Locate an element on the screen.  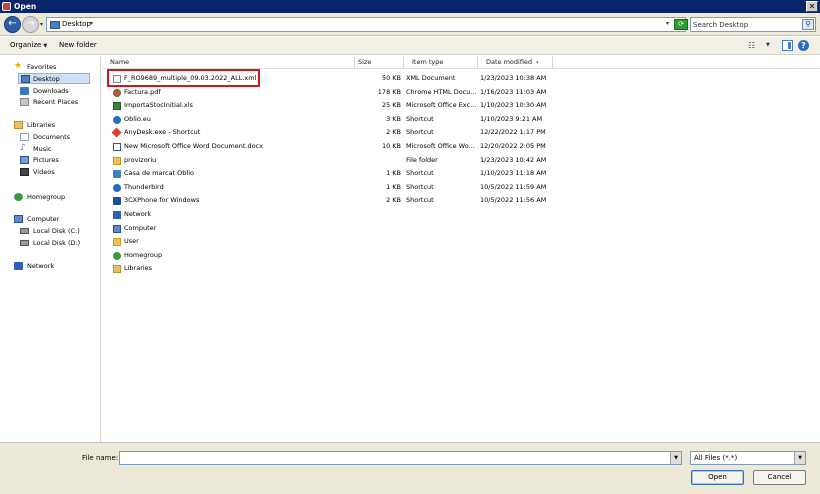
file-row: Libraries is located at coordinates (461, 269).